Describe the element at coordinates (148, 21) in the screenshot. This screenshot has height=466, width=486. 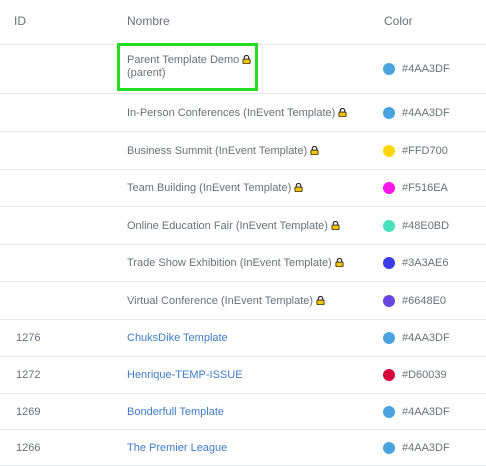
I see `column-header-name: Nombre` at that location.